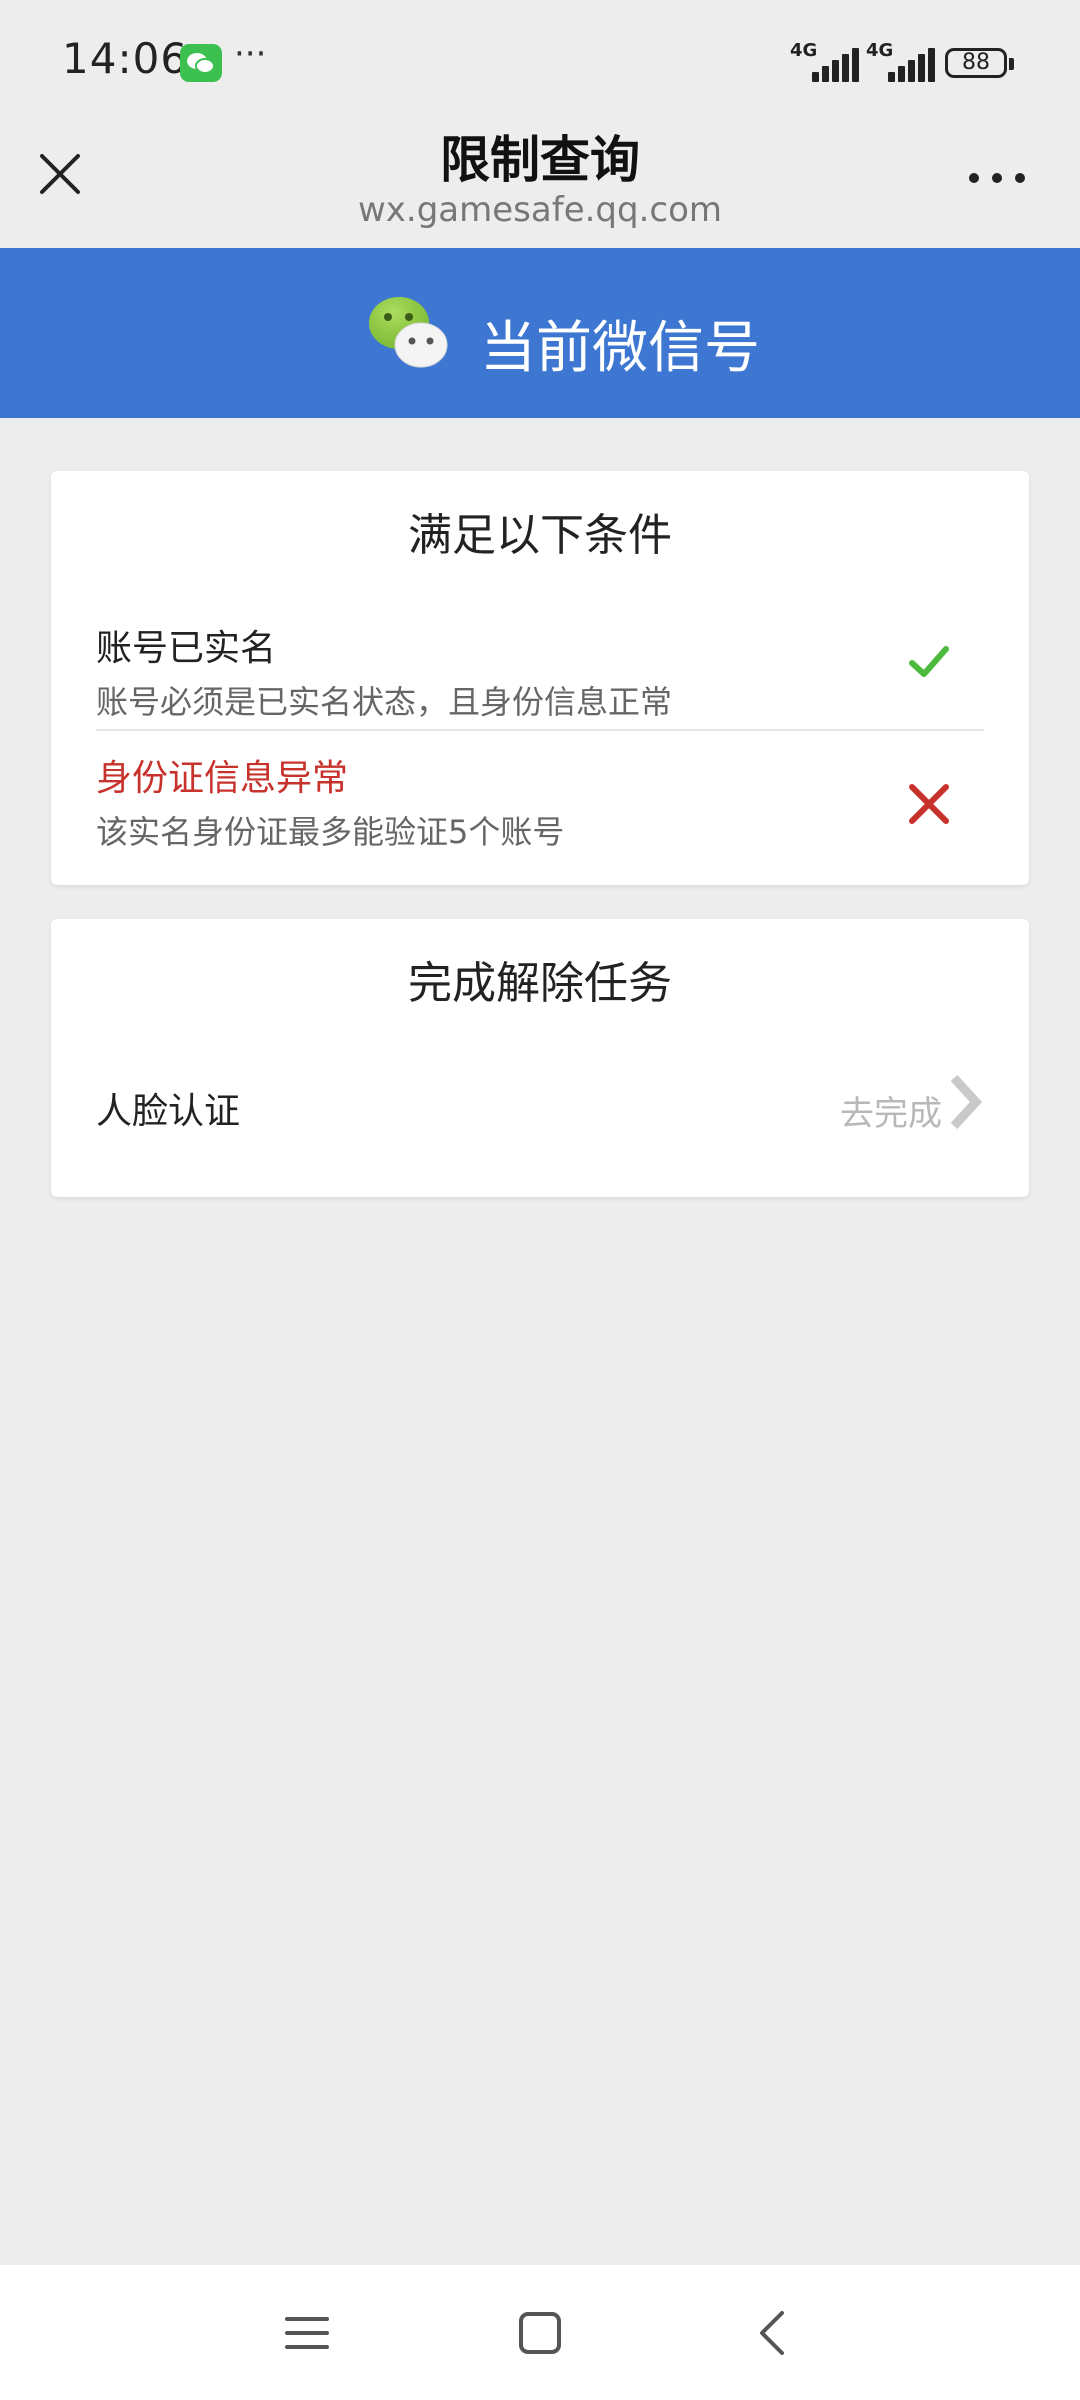 This screenshot has width=1080, height=2400. I want to click on back-icon, so click(772, 2333).